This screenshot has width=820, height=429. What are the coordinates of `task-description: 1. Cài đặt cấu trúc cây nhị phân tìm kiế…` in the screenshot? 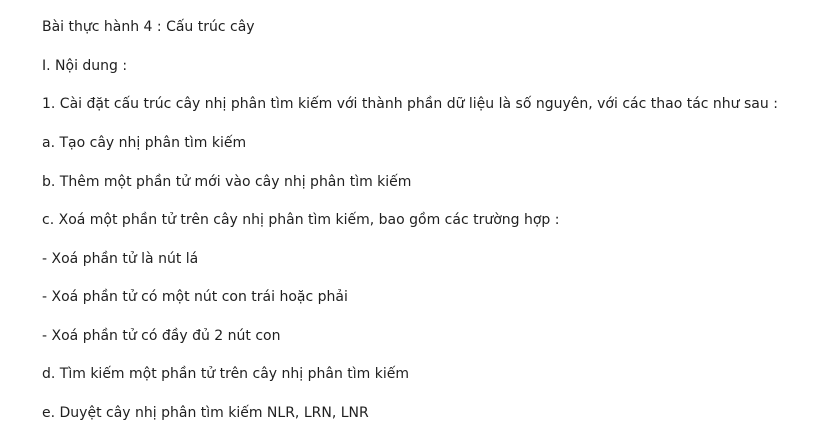 It's located at (410, 104).